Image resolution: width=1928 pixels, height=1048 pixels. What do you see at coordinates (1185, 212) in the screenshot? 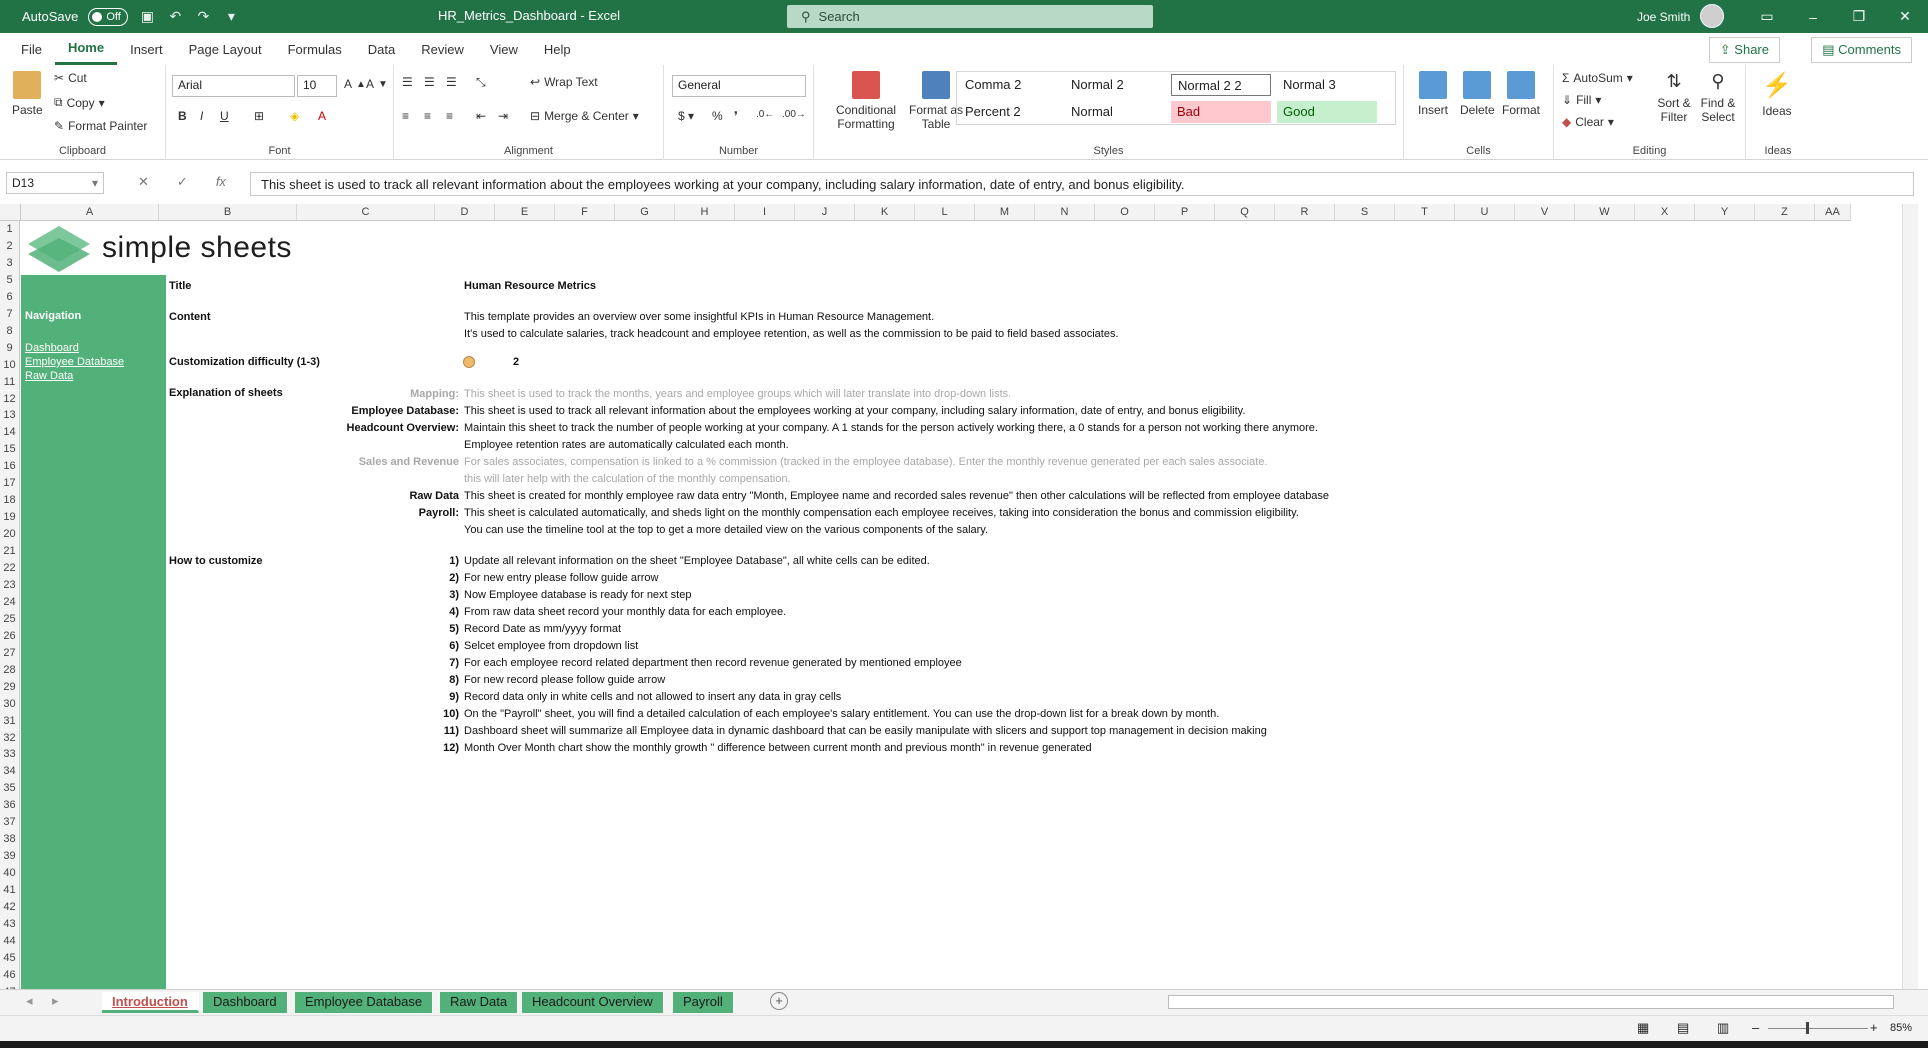
I see `column-header: P` at bounding box center [1185, 212].